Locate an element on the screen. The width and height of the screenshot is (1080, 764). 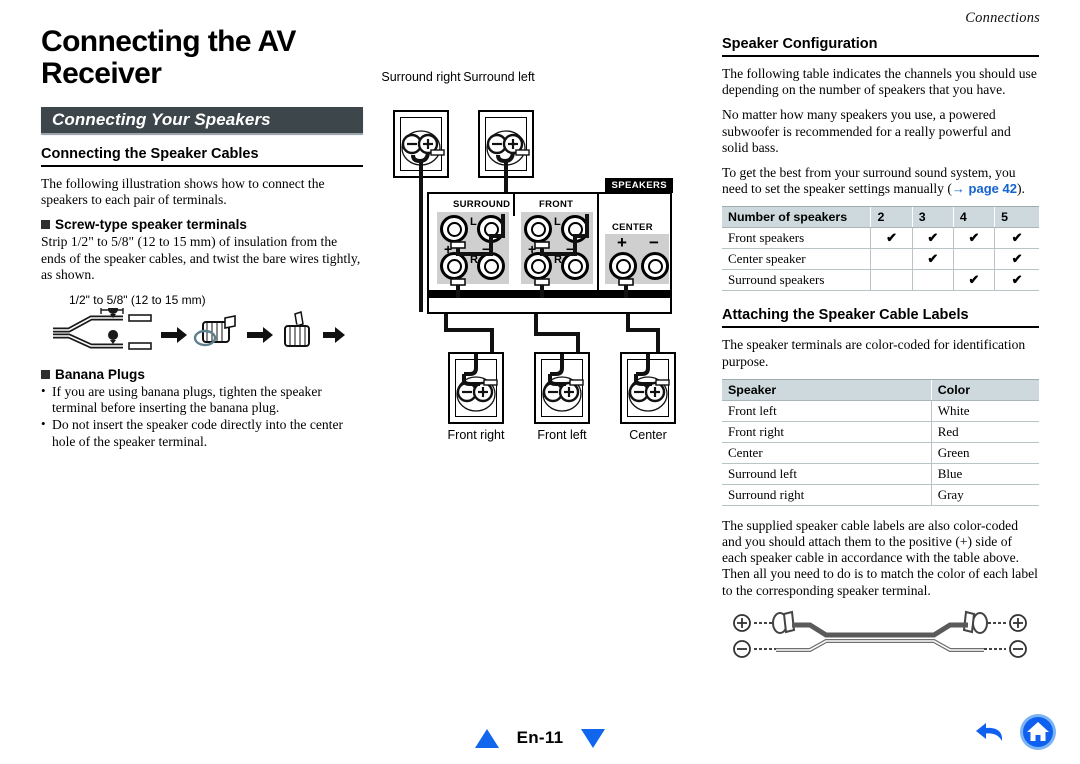
col-header-2: 2 is located at coordinates (891, 218).